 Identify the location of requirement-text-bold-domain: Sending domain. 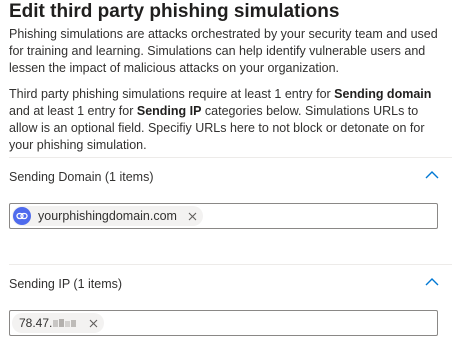
(383, 94).